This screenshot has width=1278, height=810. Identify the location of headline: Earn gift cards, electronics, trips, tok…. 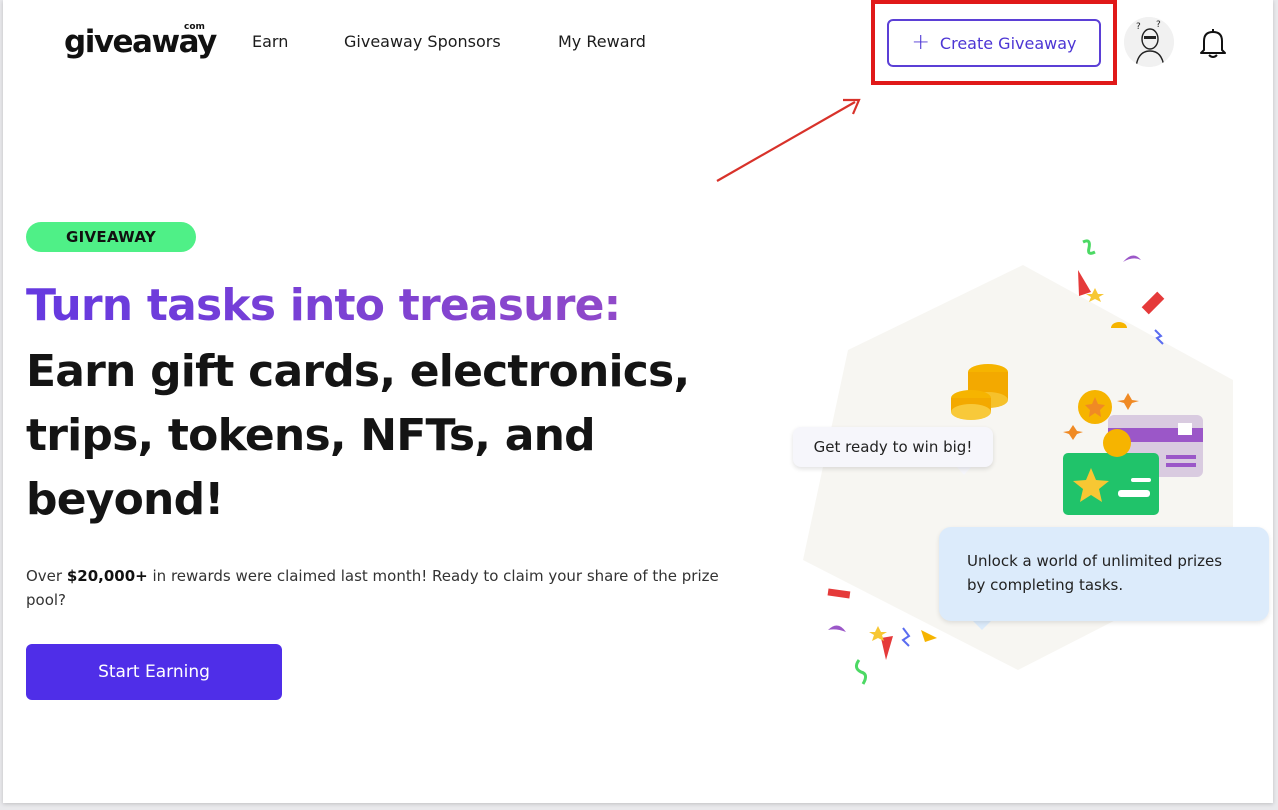
(366, 436).